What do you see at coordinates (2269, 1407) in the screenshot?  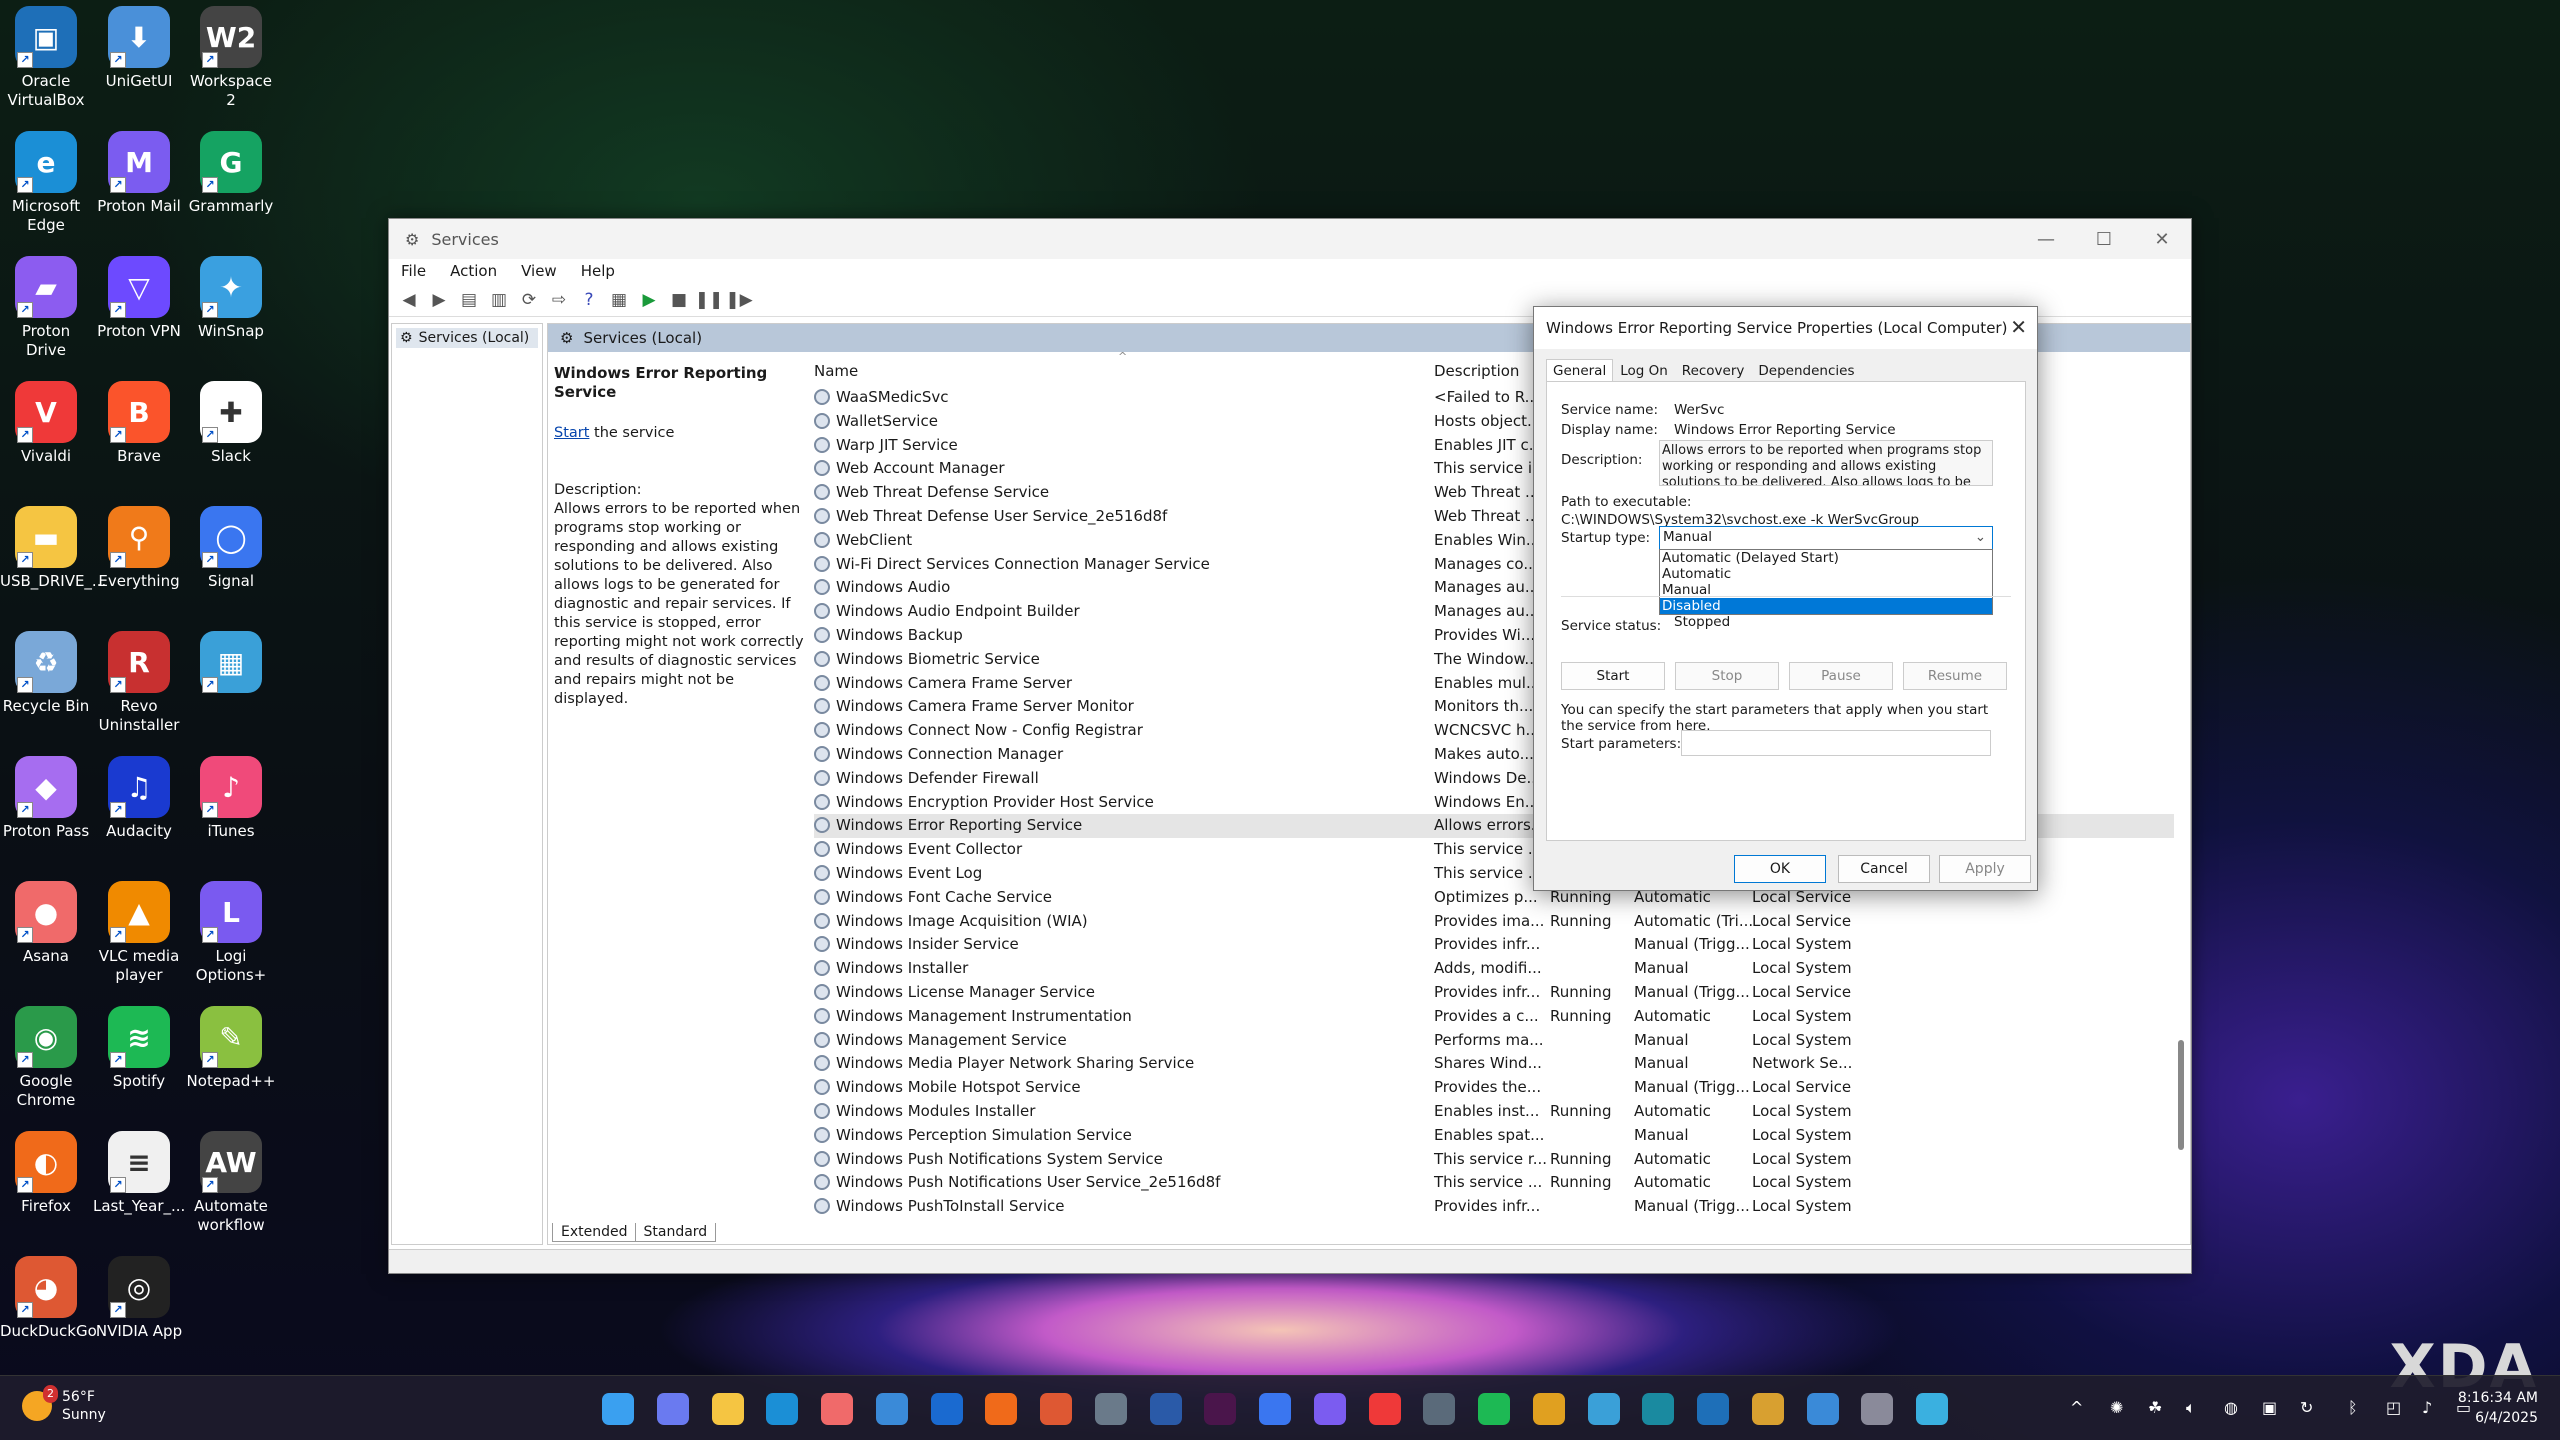 I see `tray-app-icon: ▣` at bounding box center [2269, 1407].